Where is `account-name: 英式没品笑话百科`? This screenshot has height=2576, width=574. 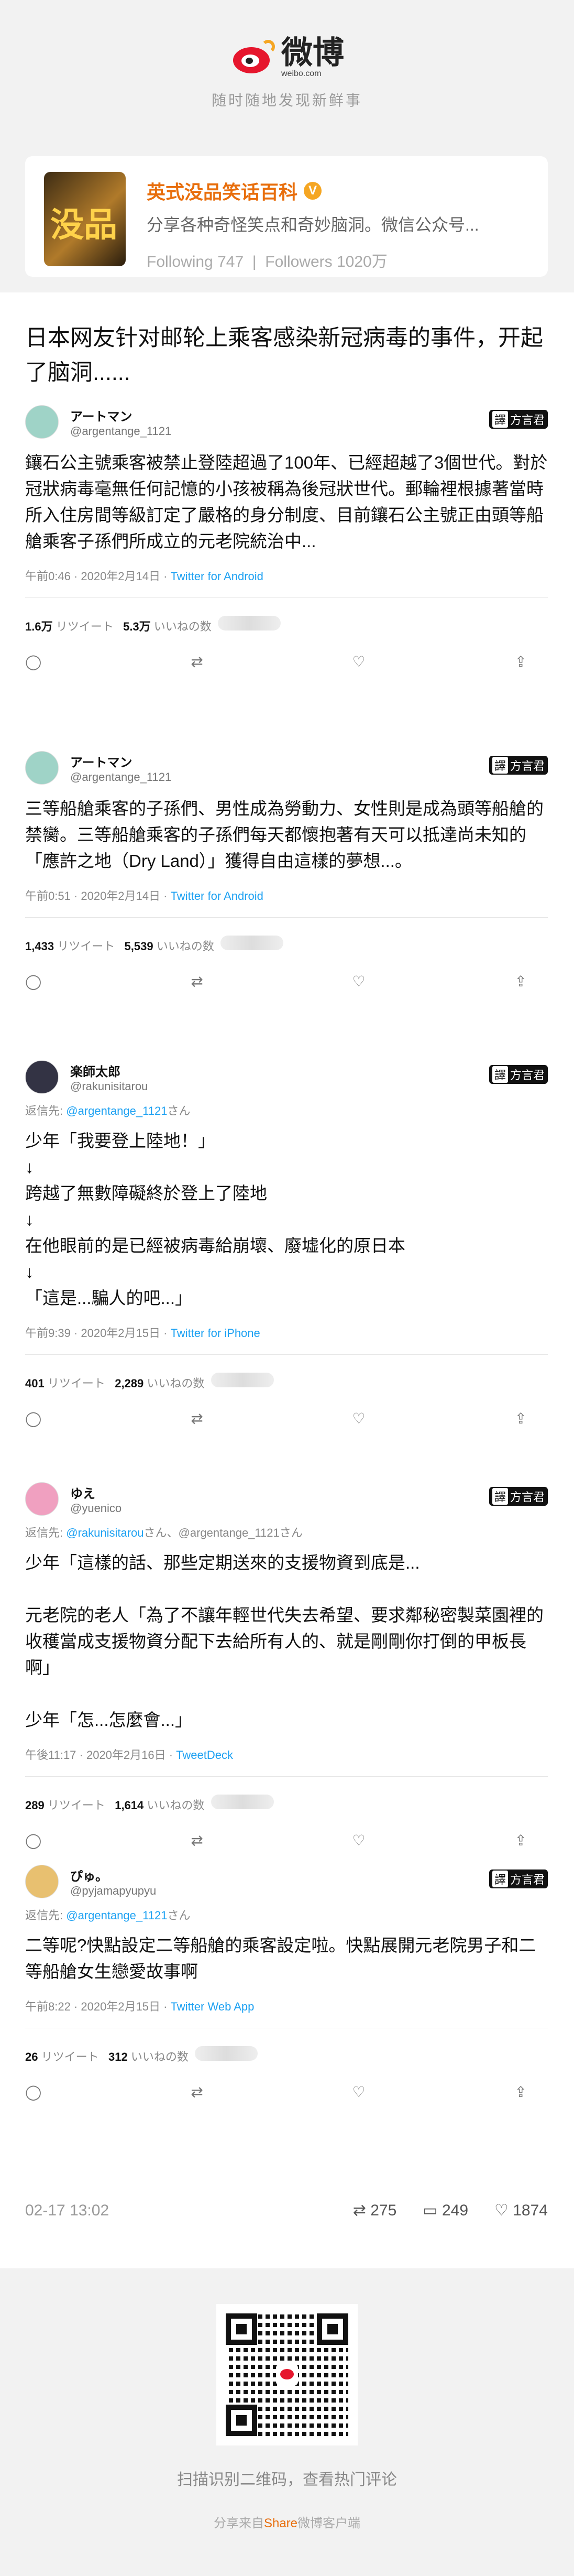 account-name: 英式没品笑话百科 is located at coordinates (222, 190).